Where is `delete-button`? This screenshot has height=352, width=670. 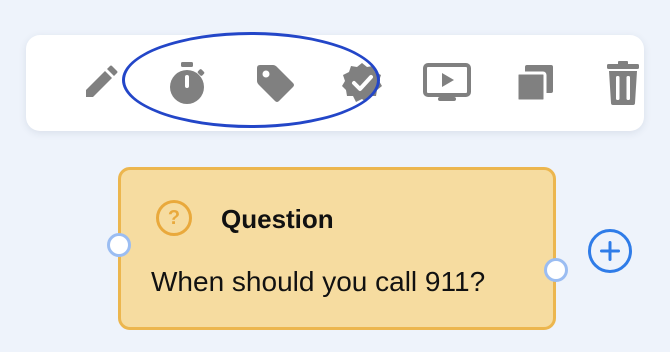
delete-button is located at coordinates (623, 83).